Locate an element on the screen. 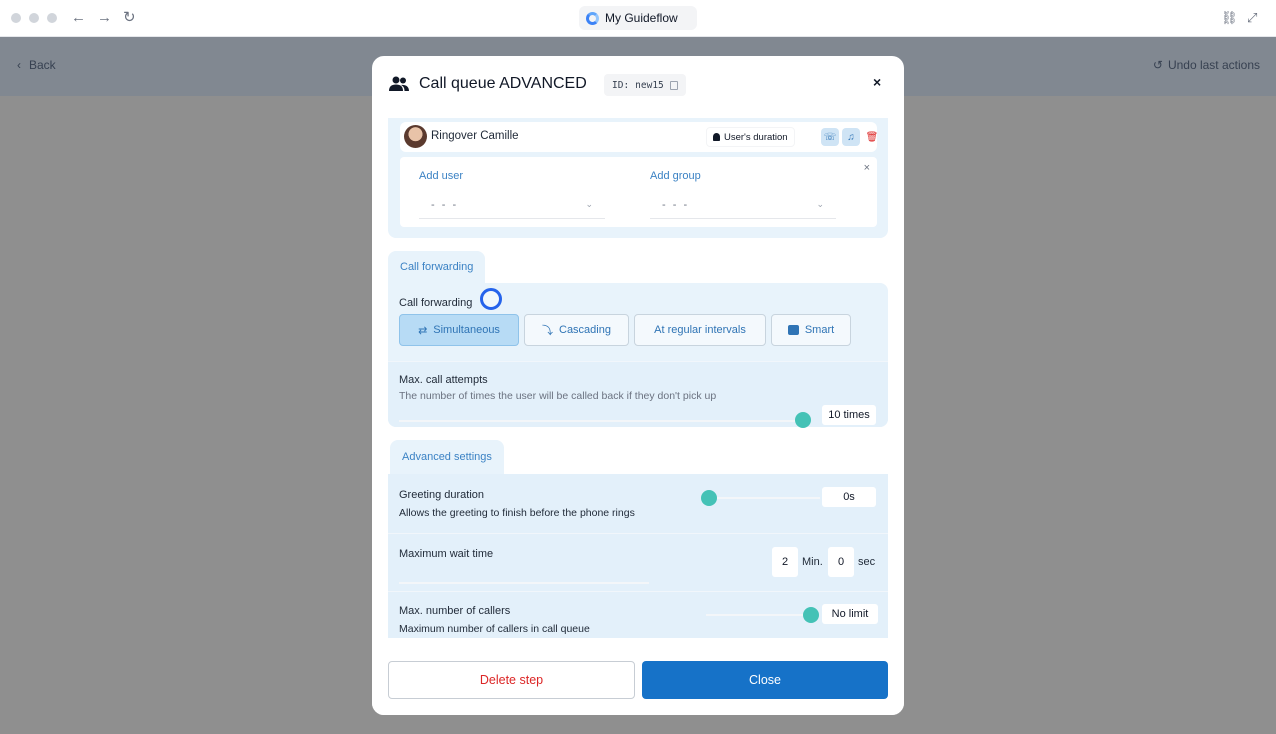 The image size is (1276, 734). callers-label: Max. number of callers is located at coordinates (455, 611).